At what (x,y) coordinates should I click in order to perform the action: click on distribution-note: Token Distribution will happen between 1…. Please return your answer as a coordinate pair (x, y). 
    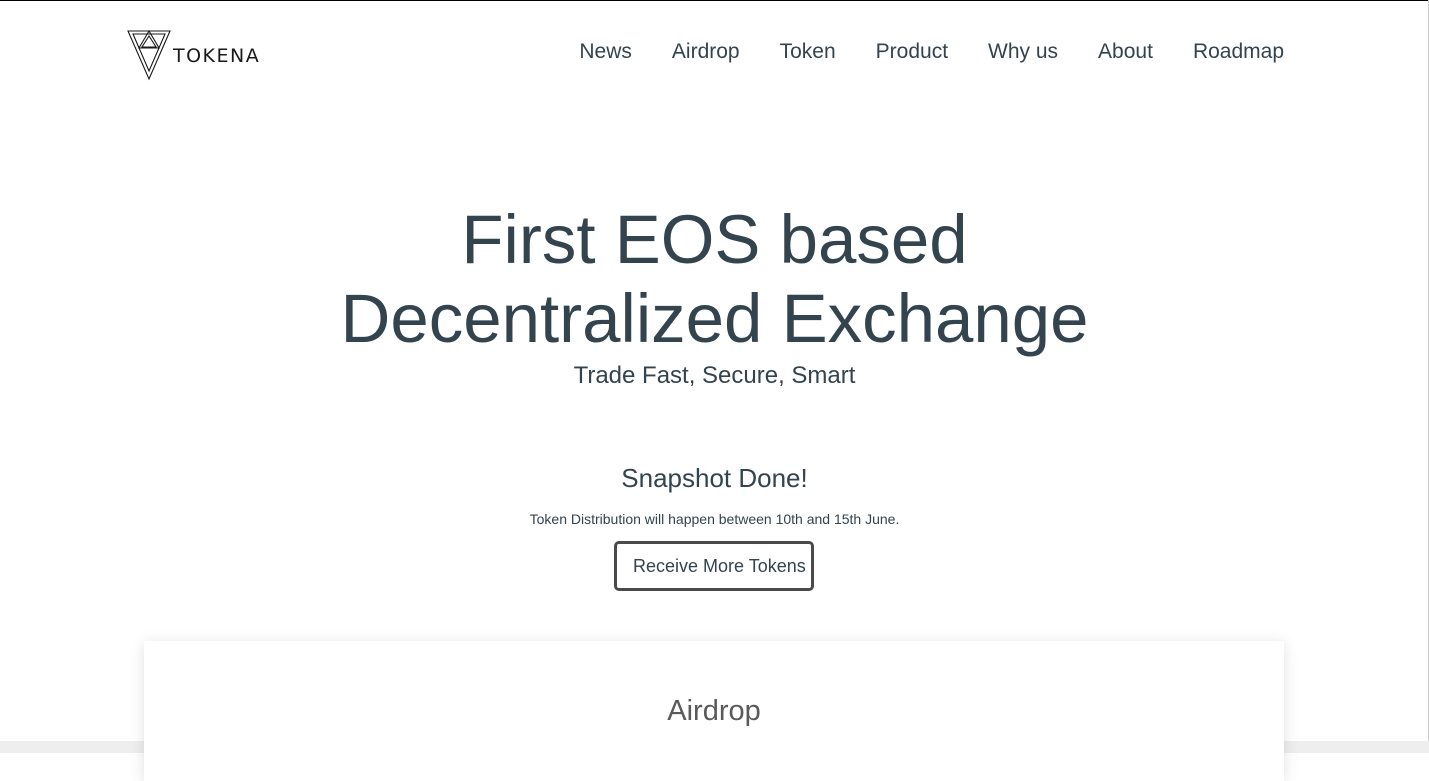
    Looking at the image, I should click on (714, 519).